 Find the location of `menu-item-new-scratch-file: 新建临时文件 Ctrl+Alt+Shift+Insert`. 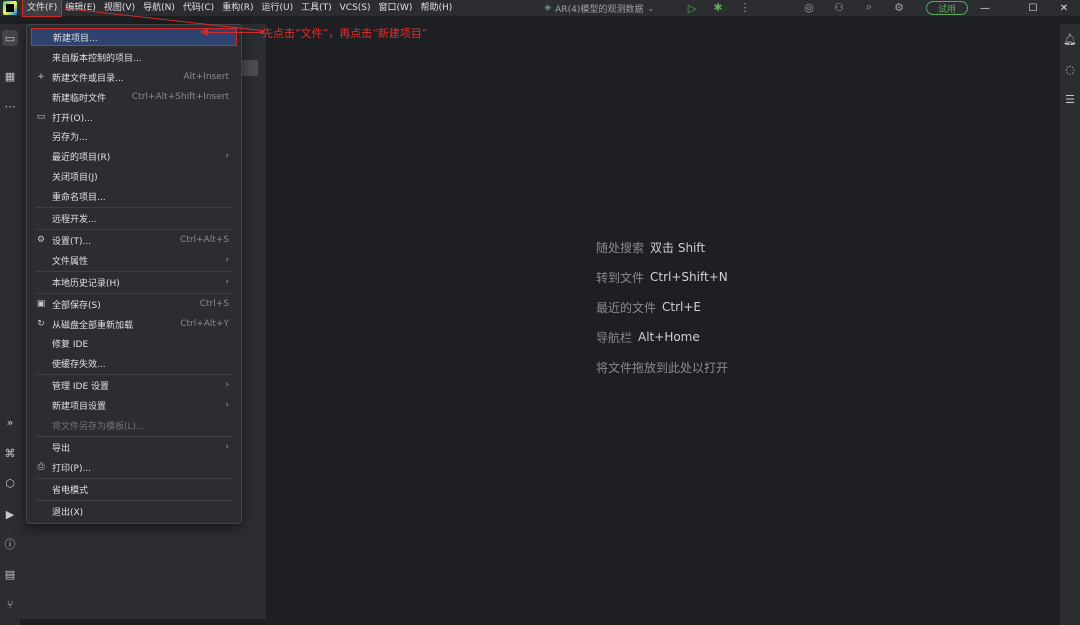

menu-item-new-scratch-file: 新建临时文件 Ctrl+Alt+Shift+Insert is located at coordinates (134, 97).